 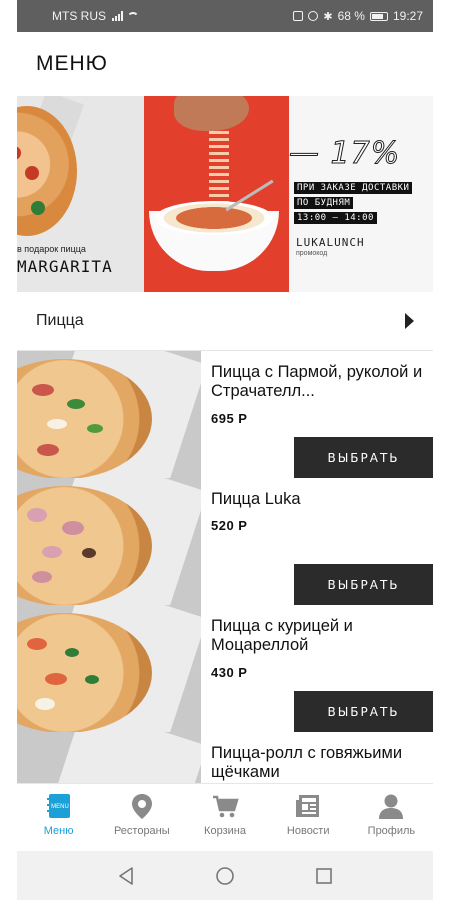 What do you see at coordinates (308, 806) in the screenshot?
I see `newspaper-icon` at bounding box center [308, 806].